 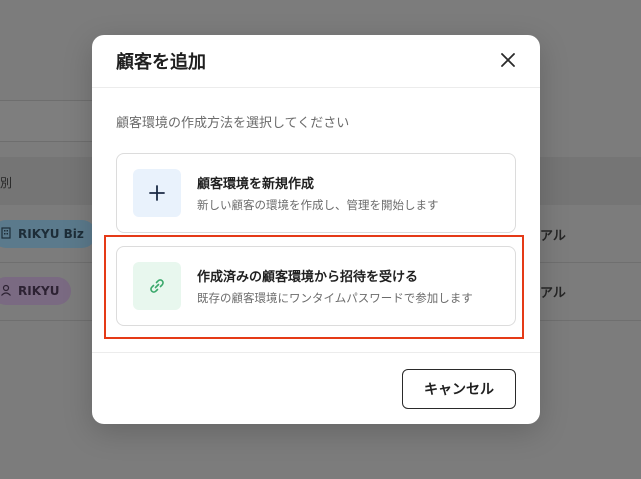 I want to click on option-title: 作成済みの顧客環境から招待を受ける, so click(x=308, y=277).